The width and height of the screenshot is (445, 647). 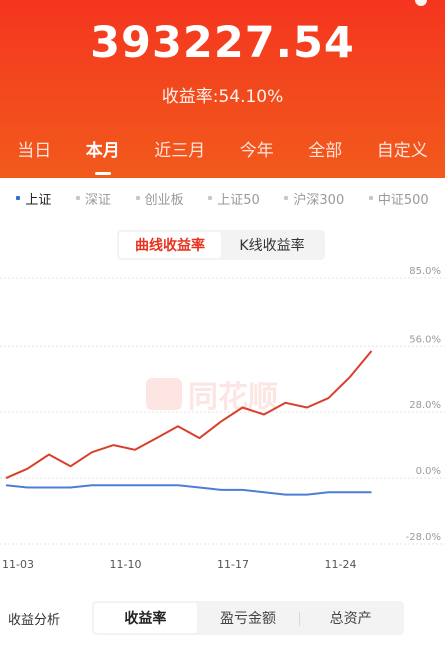 I want to click on index-tab-csi300: 沪深300, so click(x=314, y=198).